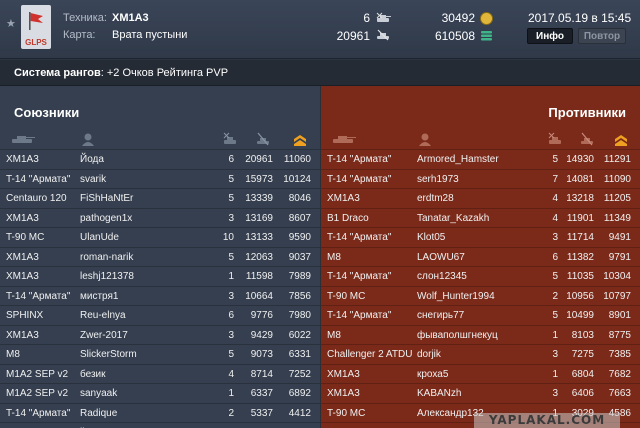  Describe the element at coordinates (480, 237) in the screenshot. I see `table-row: T-14 "Армата" Klot05 3 11714 9491` at that location.